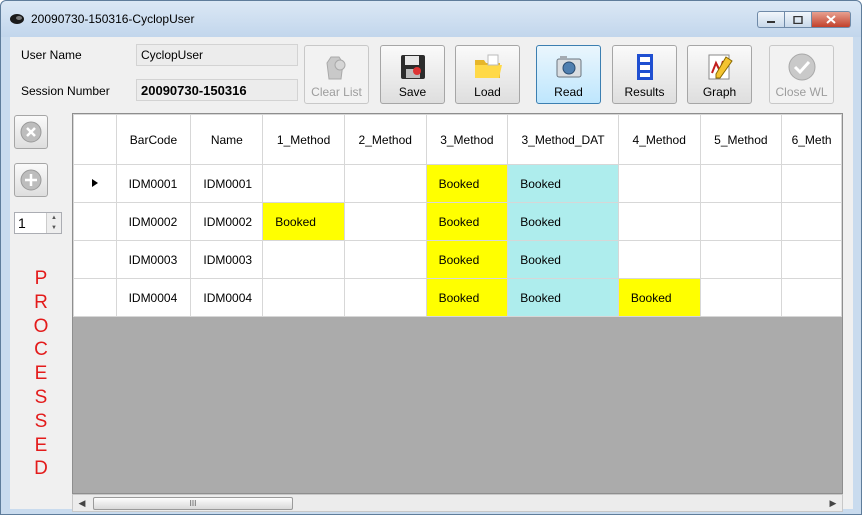  What do you see at coordinates (833, 503) in the screenshot?
I see `scroll-right-icon: ▶` at bounding box center [833, 503].